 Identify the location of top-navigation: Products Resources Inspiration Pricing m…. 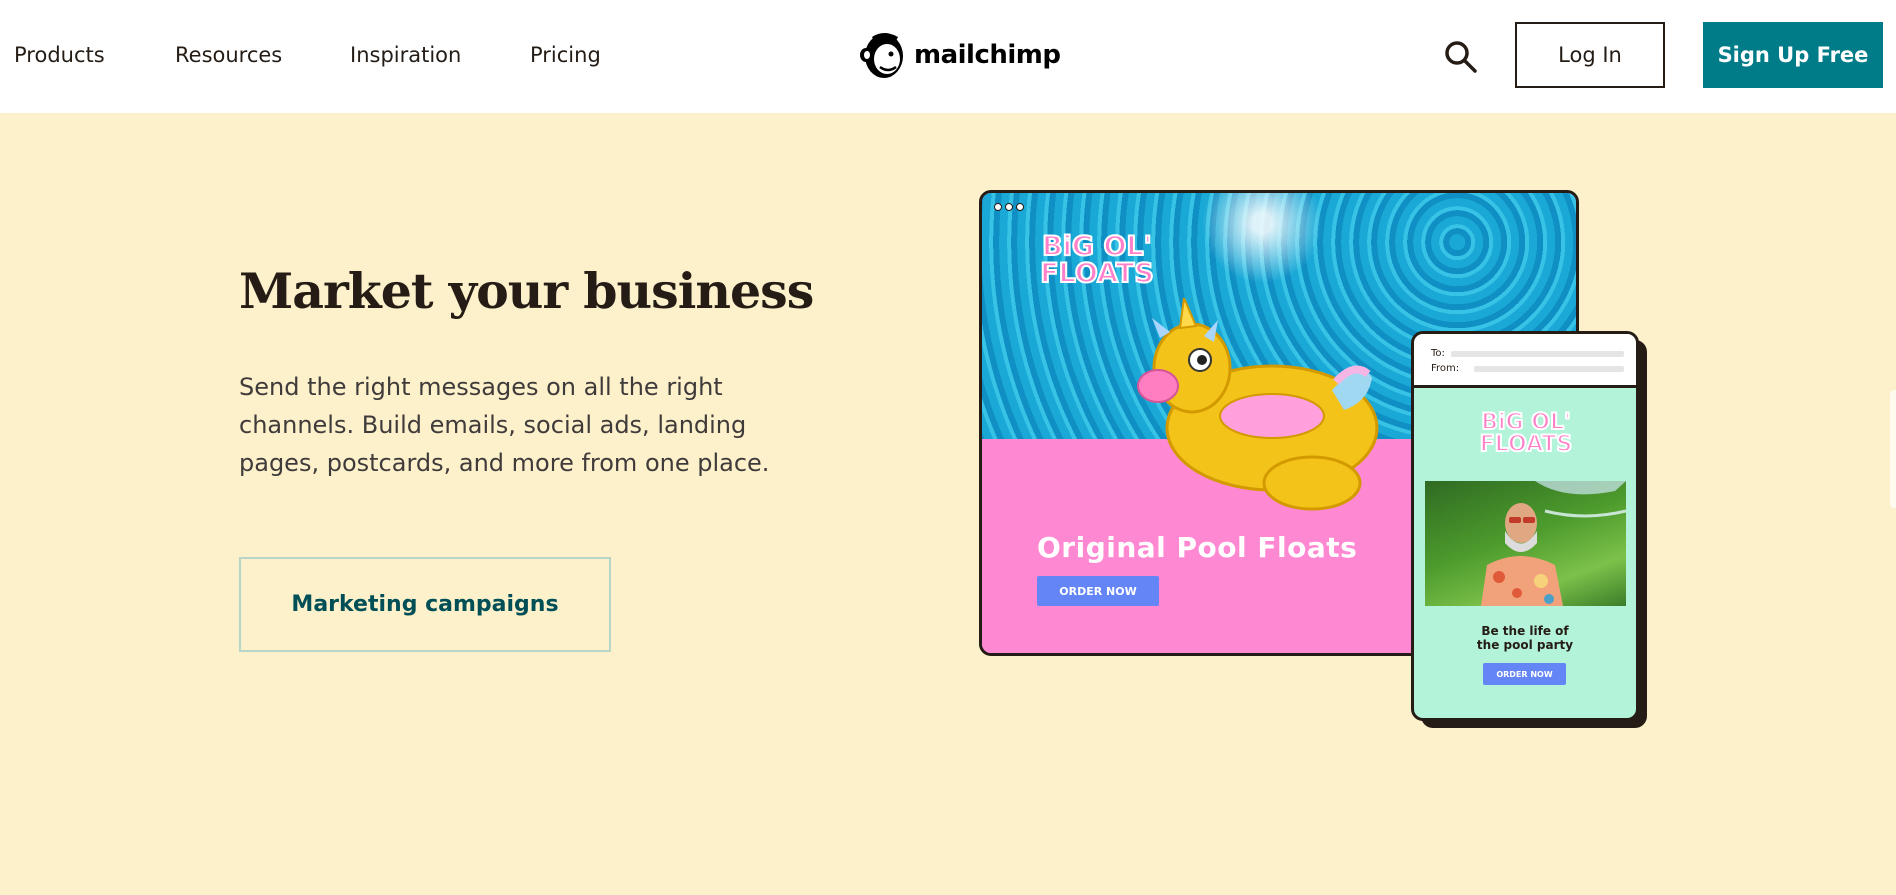
(948, 56).